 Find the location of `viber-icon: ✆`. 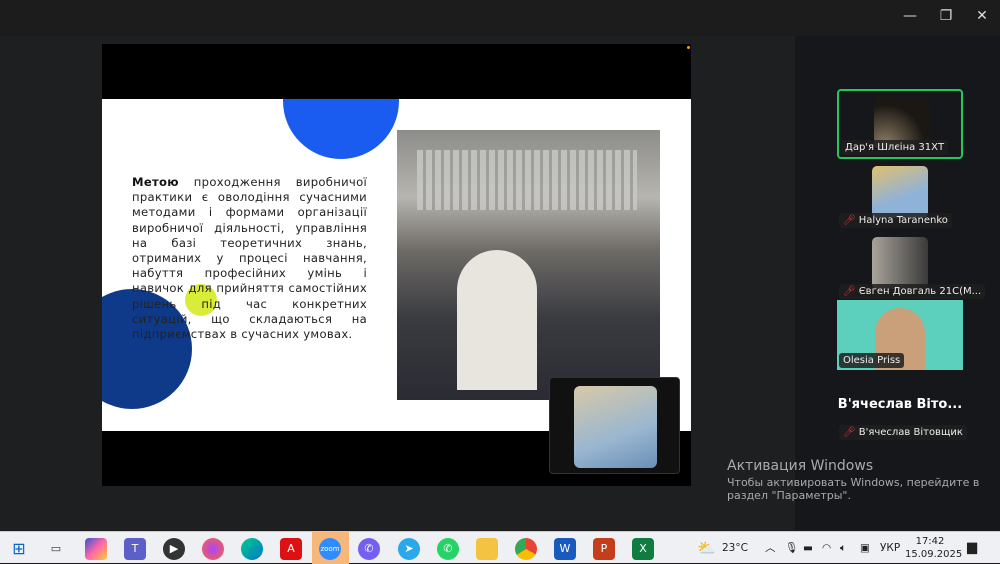

viber-icon: ✆ is located at coordinates (369, 549).